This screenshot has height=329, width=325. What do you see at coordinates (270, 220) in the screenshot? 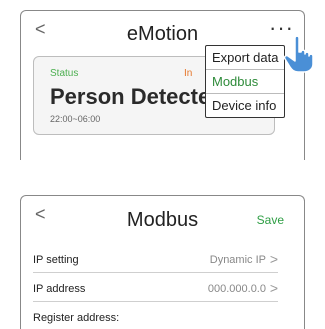
I see `save-button: Save` at bounding box center [270, 220].